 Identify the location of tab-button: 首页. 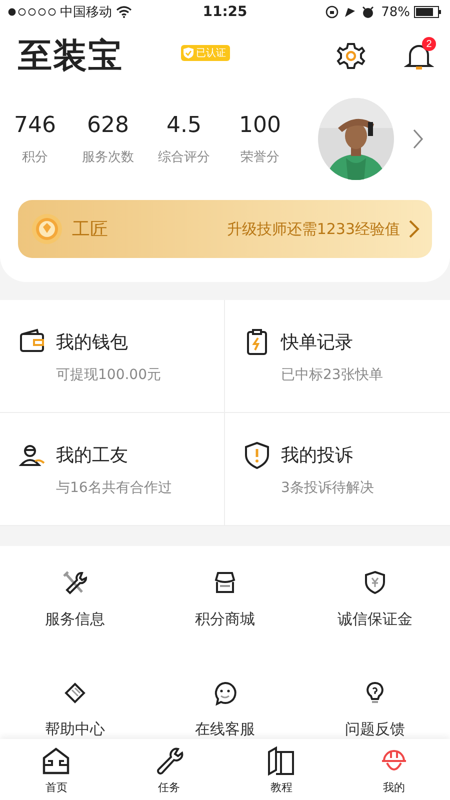
(56, 769).